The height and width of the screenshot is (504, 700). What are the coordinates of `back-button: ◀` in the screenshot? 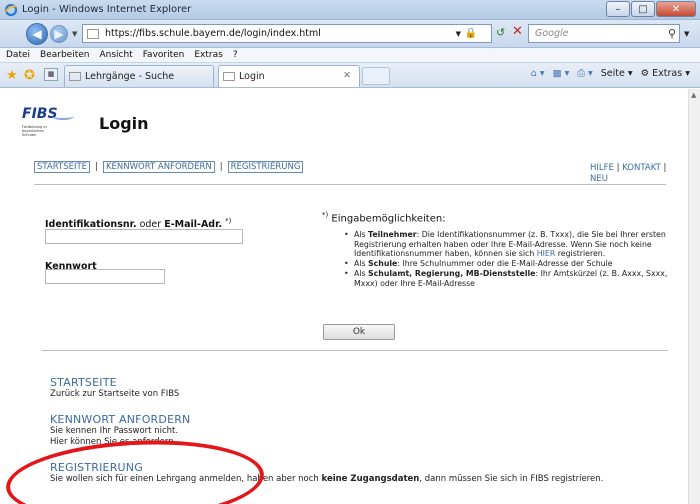 It's located at (37, 34).